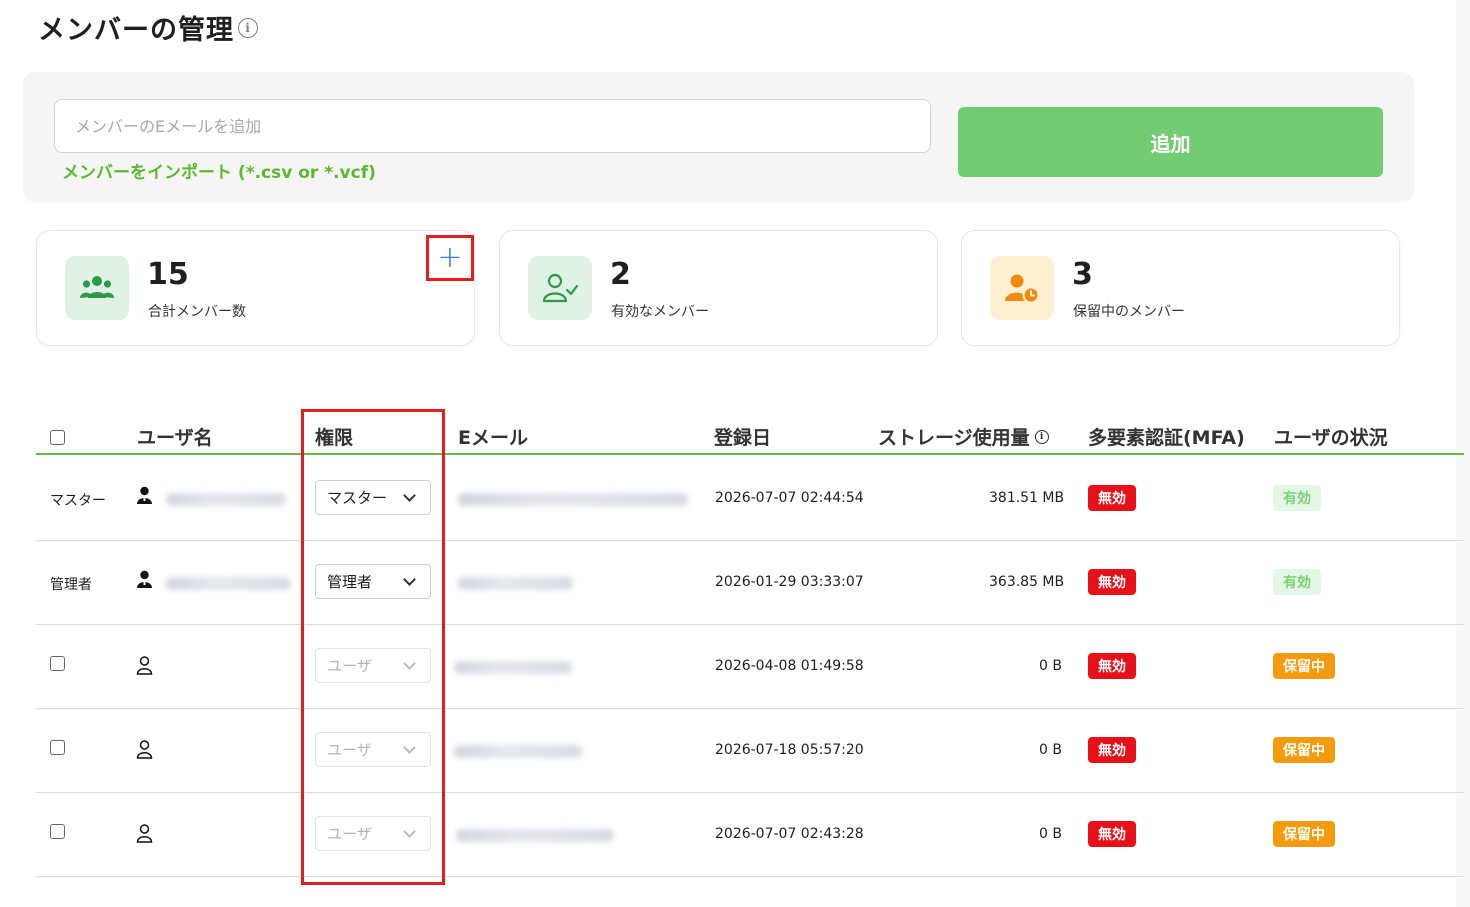 This screenshot has height=907, width=1470. I want to click on stat-total-label: 合計メンバー数, so click(197, 312).